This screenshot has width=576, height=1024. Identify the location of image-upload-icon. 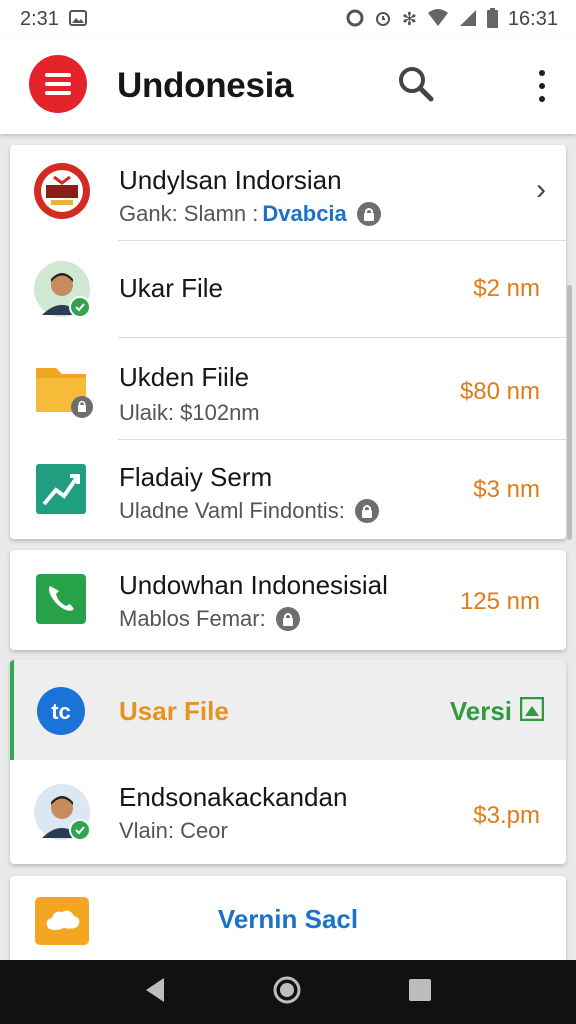
(532, 711).